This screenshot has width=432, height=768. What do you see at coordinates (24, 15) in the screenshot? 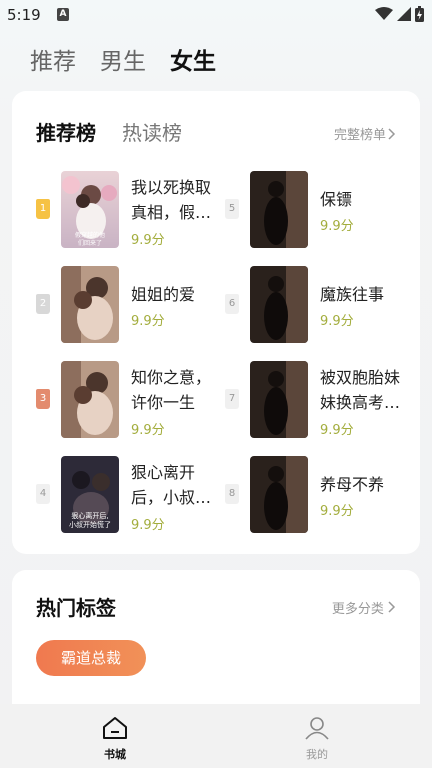
I see `status-time: 5:19` at bounding box center [24, 15].